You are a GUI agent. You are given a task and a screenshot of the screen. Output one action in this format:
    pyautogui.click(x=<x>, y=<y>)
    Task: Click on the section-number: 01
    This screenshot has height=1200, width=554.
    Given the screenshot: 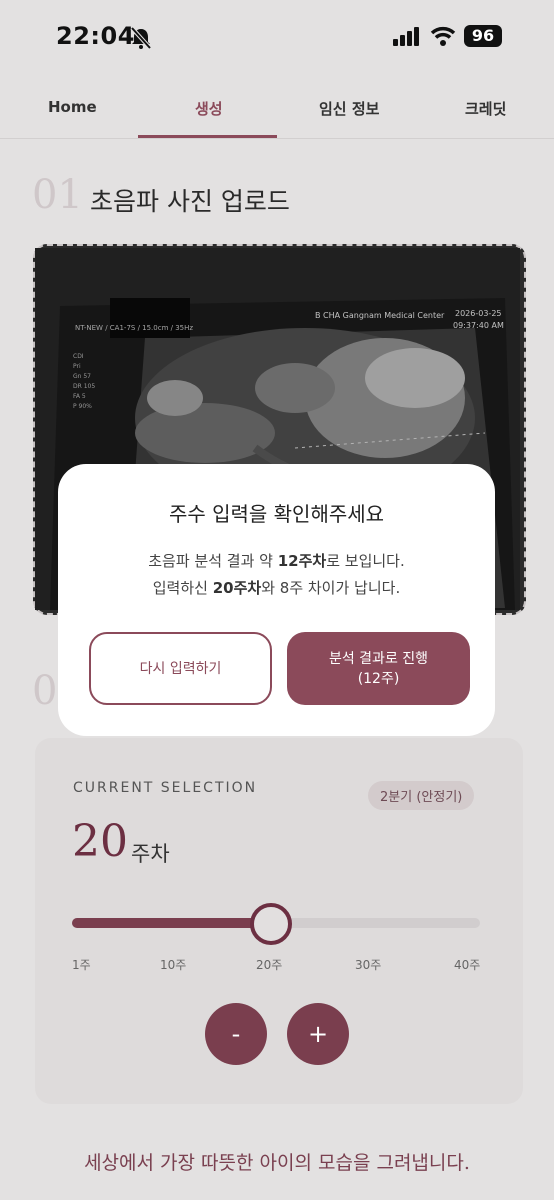 What is the action you would take?
    pyautogui.click(x=57, y=195)
    